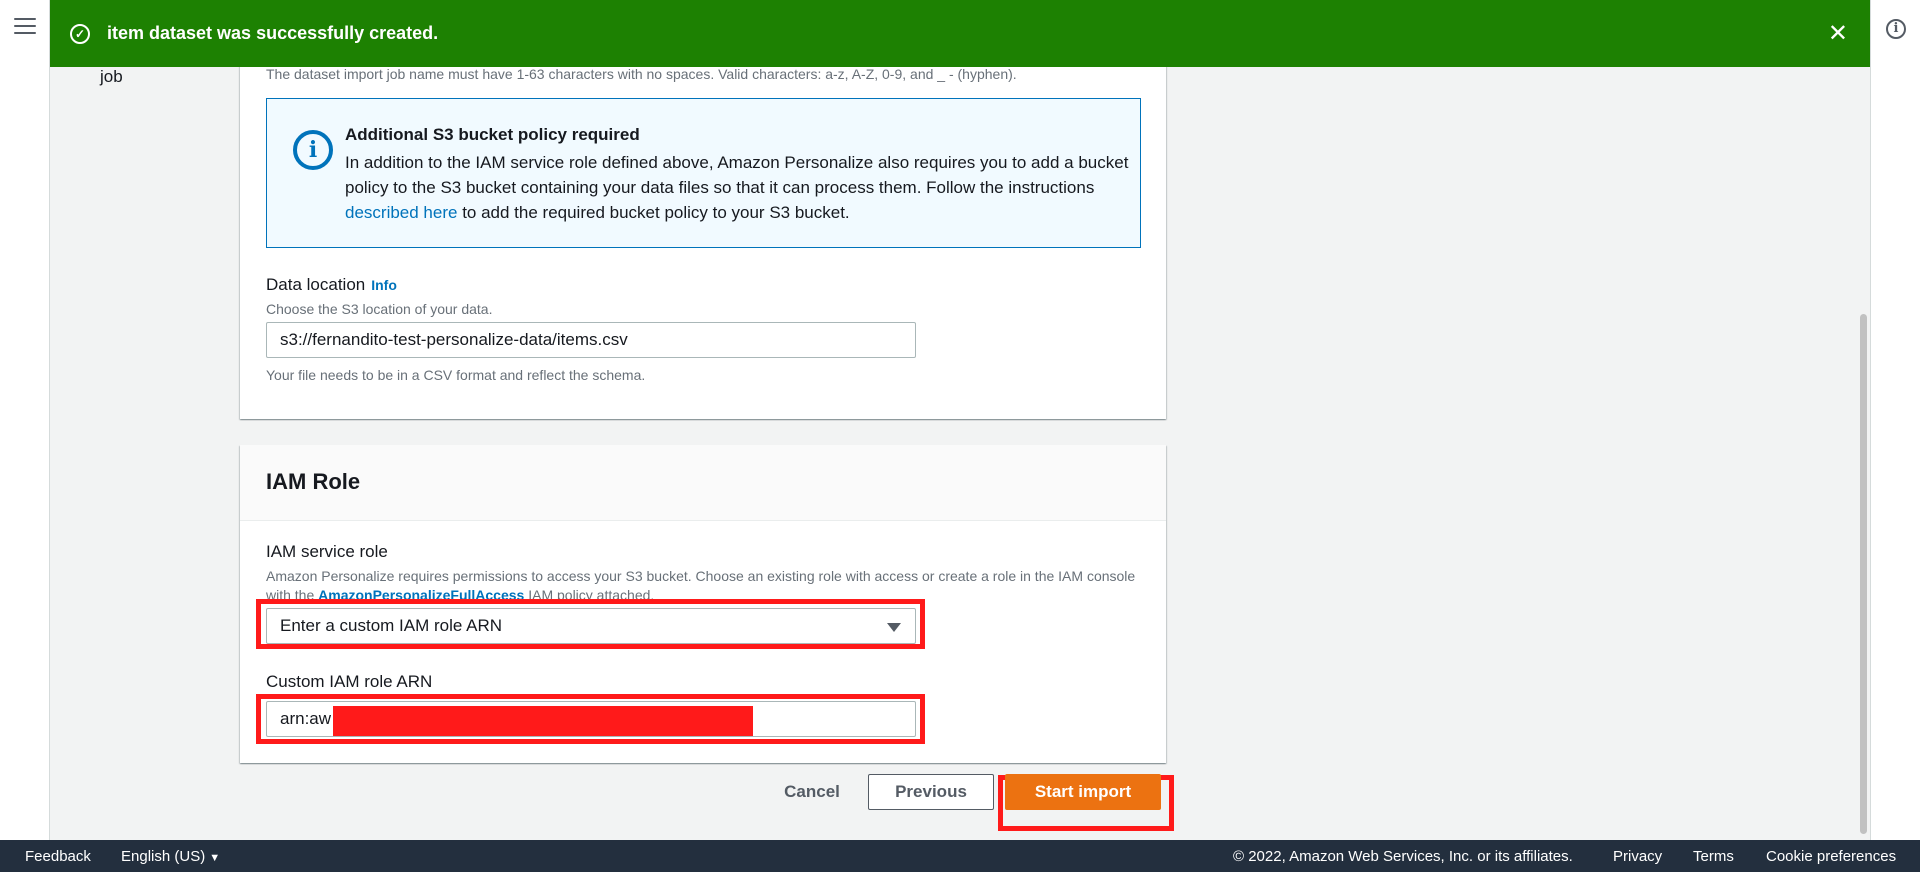  I want to click on scrollbar-thumb, so click(1863, 574).